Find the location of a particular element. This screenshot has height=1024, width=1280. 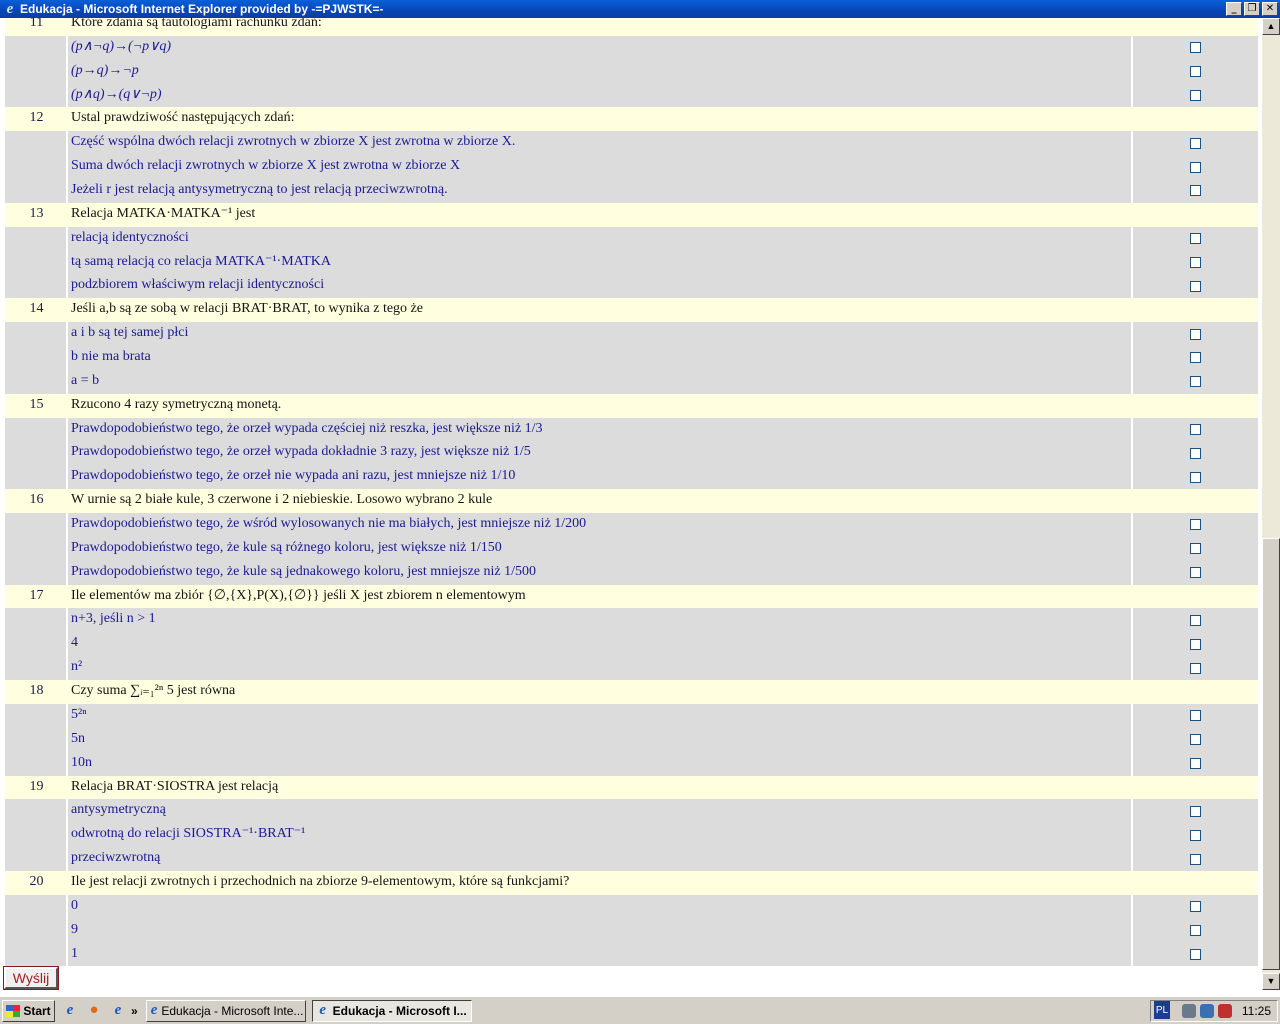

scroll-thumb is located at coordinates (1271, 754).